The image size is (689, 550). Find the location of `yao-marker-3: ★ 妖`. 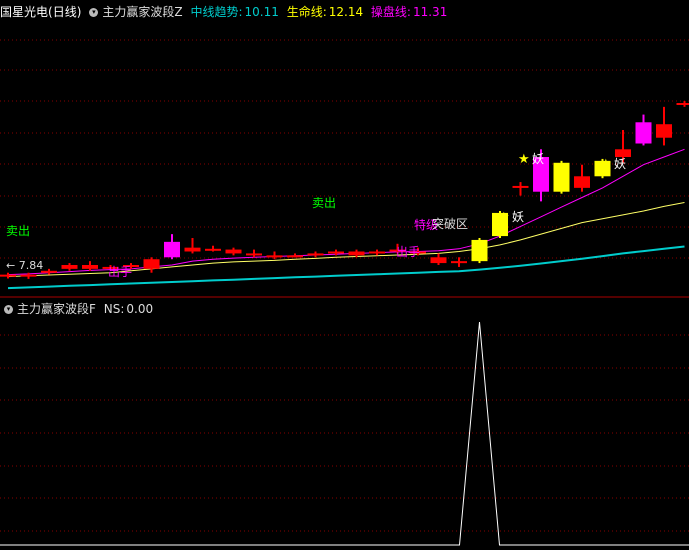

yao-marker-3: ★ 妖 is located at coordinates (613, 164).